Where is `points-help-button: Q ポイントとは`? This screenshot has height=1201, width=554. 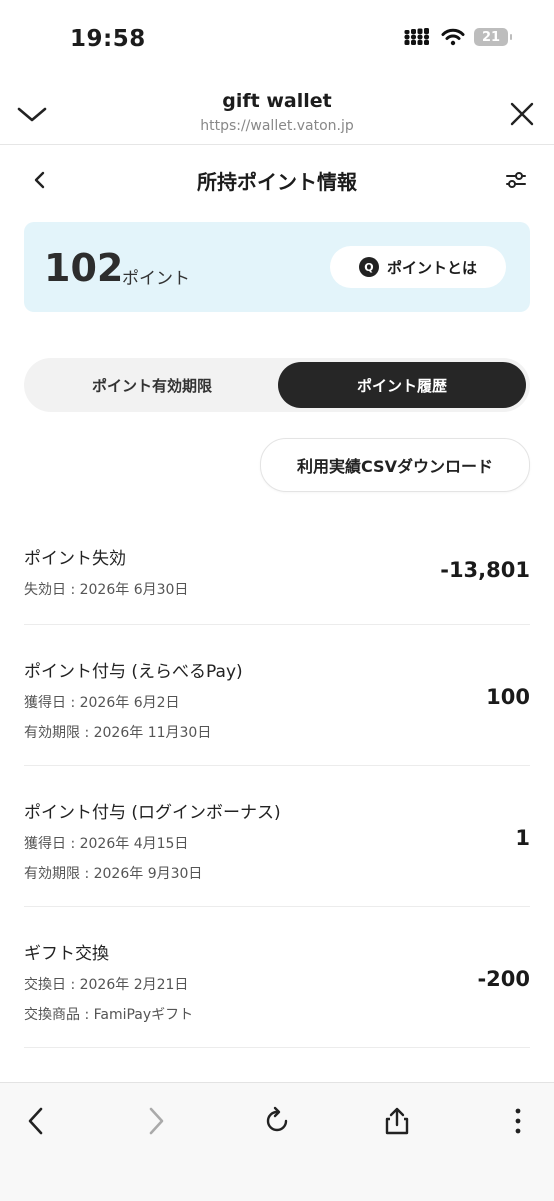
points-help-button: Q ポイントとは is located at coordinates (418, 267).